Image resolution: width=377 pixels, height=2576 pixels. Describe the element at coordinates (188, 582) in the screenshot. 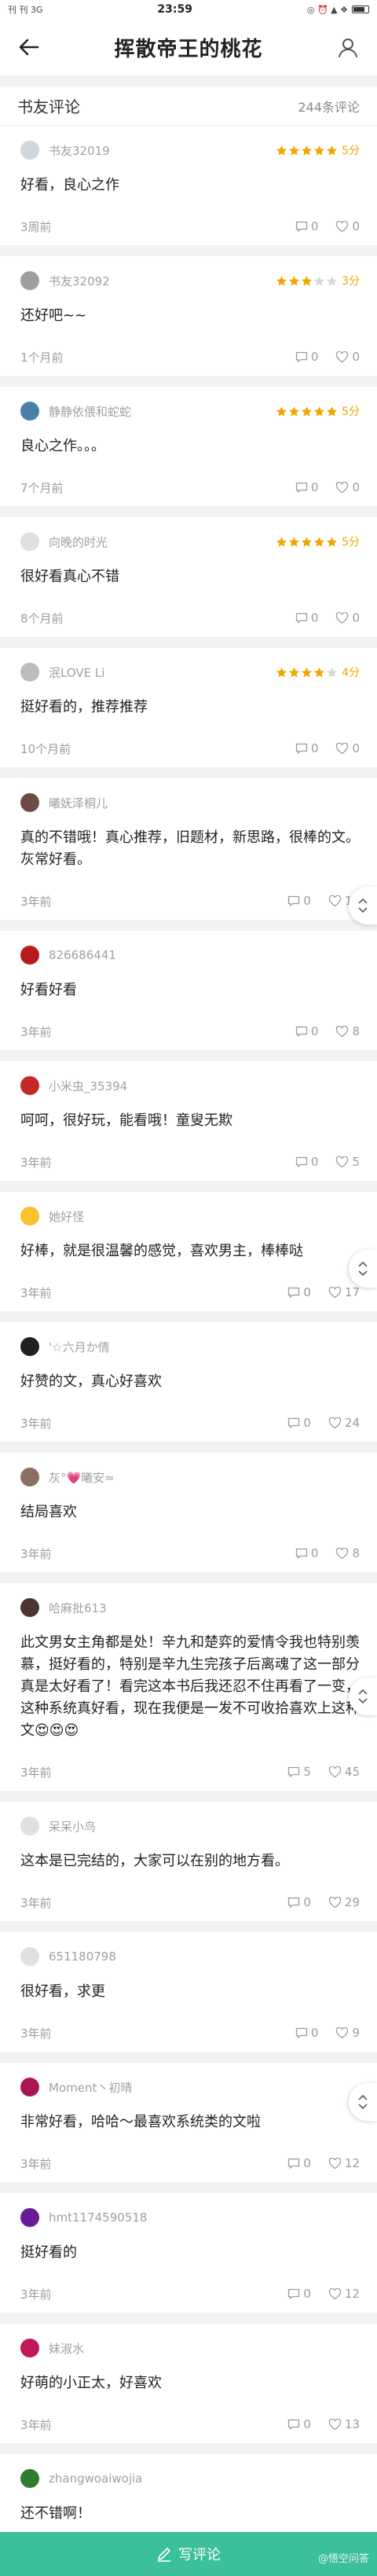

I see `comment-item: 向晚的时光 5分 很好看真心不错 8个月前 0 0` at that location.